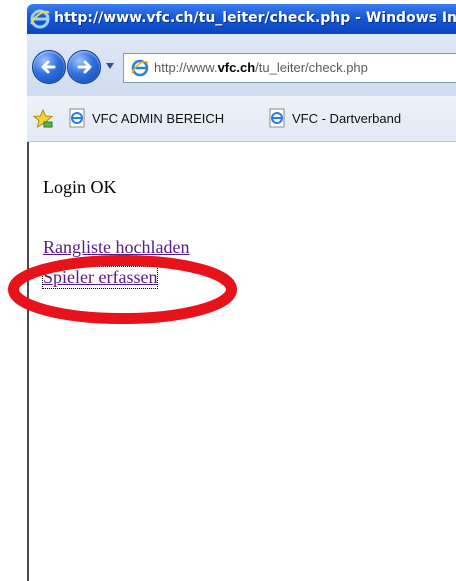 This screenshot has height=581, width=456. I want to click on url-path: /tu_leiter/check.php, so click(311, 67).